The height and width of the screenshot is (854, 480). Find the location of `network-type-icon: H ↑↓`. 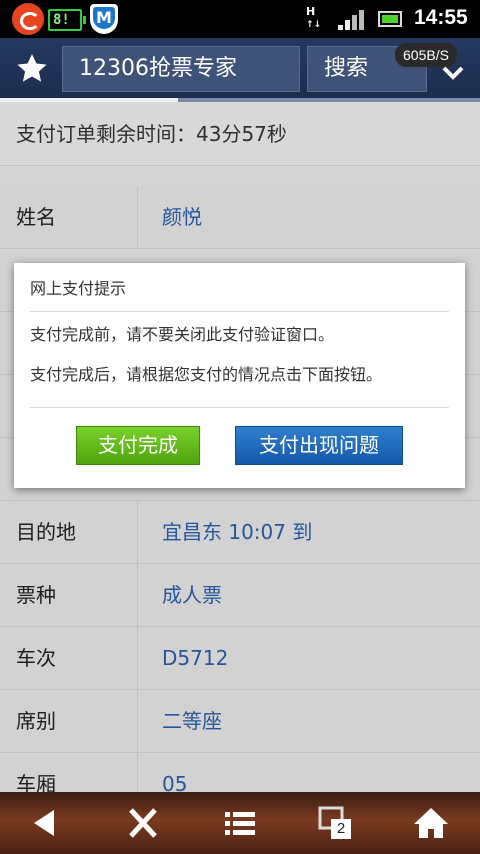

network-type-icon: H ↑↓ is located at coordinates (314, 18).